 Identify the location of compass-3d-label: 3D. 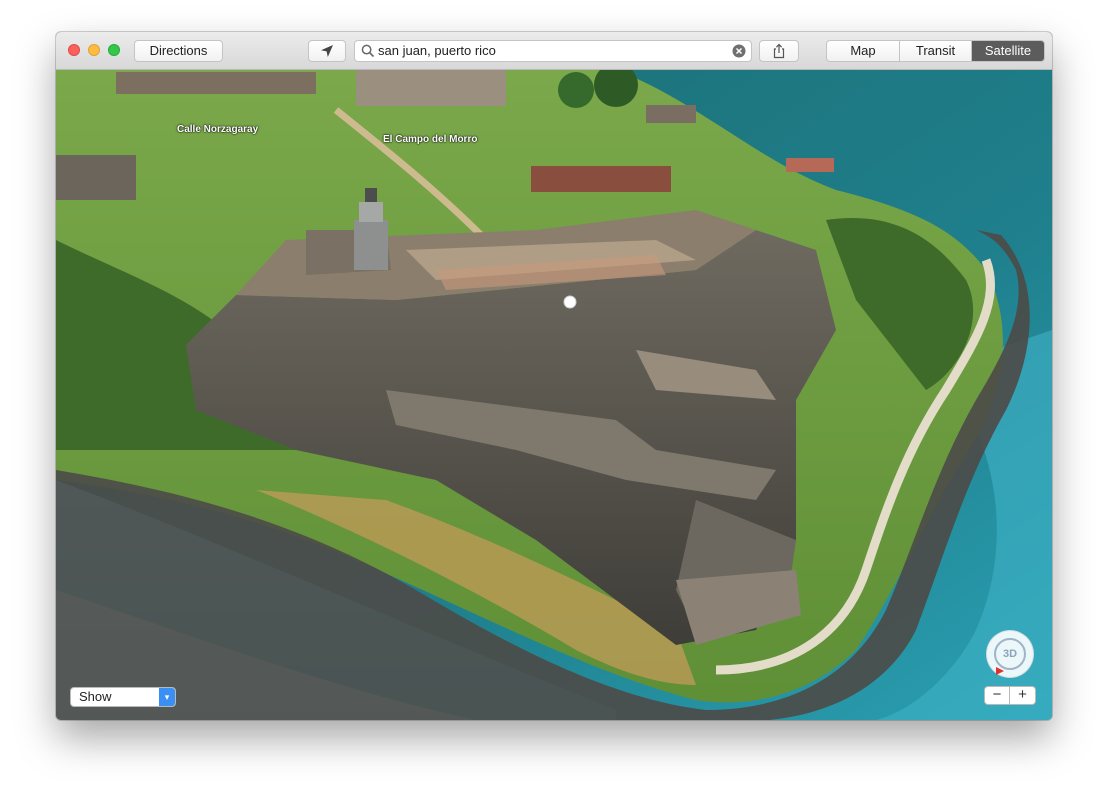
(1010, 654).